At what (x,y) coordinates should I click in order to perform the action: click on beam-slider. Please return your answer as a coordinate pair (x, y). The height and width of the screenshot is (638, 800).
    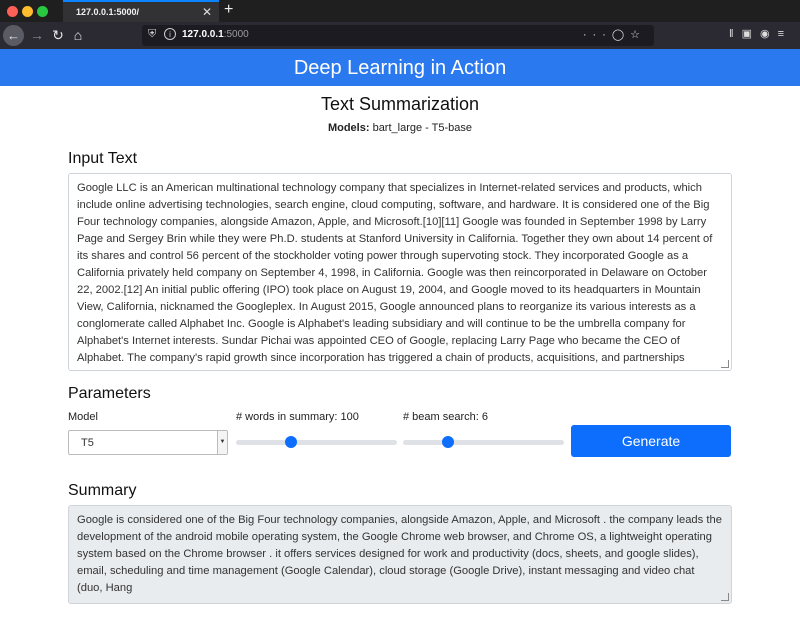
    Looking at the image, I should click on (483, 442).